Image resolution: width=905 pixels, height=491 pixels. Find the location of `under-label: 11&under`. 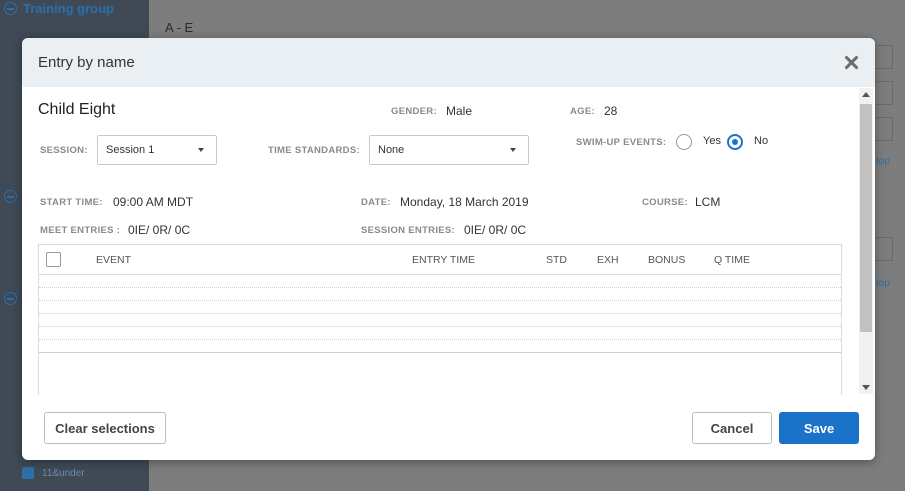

under-label: 11&under is located at coordinates (63, 473).